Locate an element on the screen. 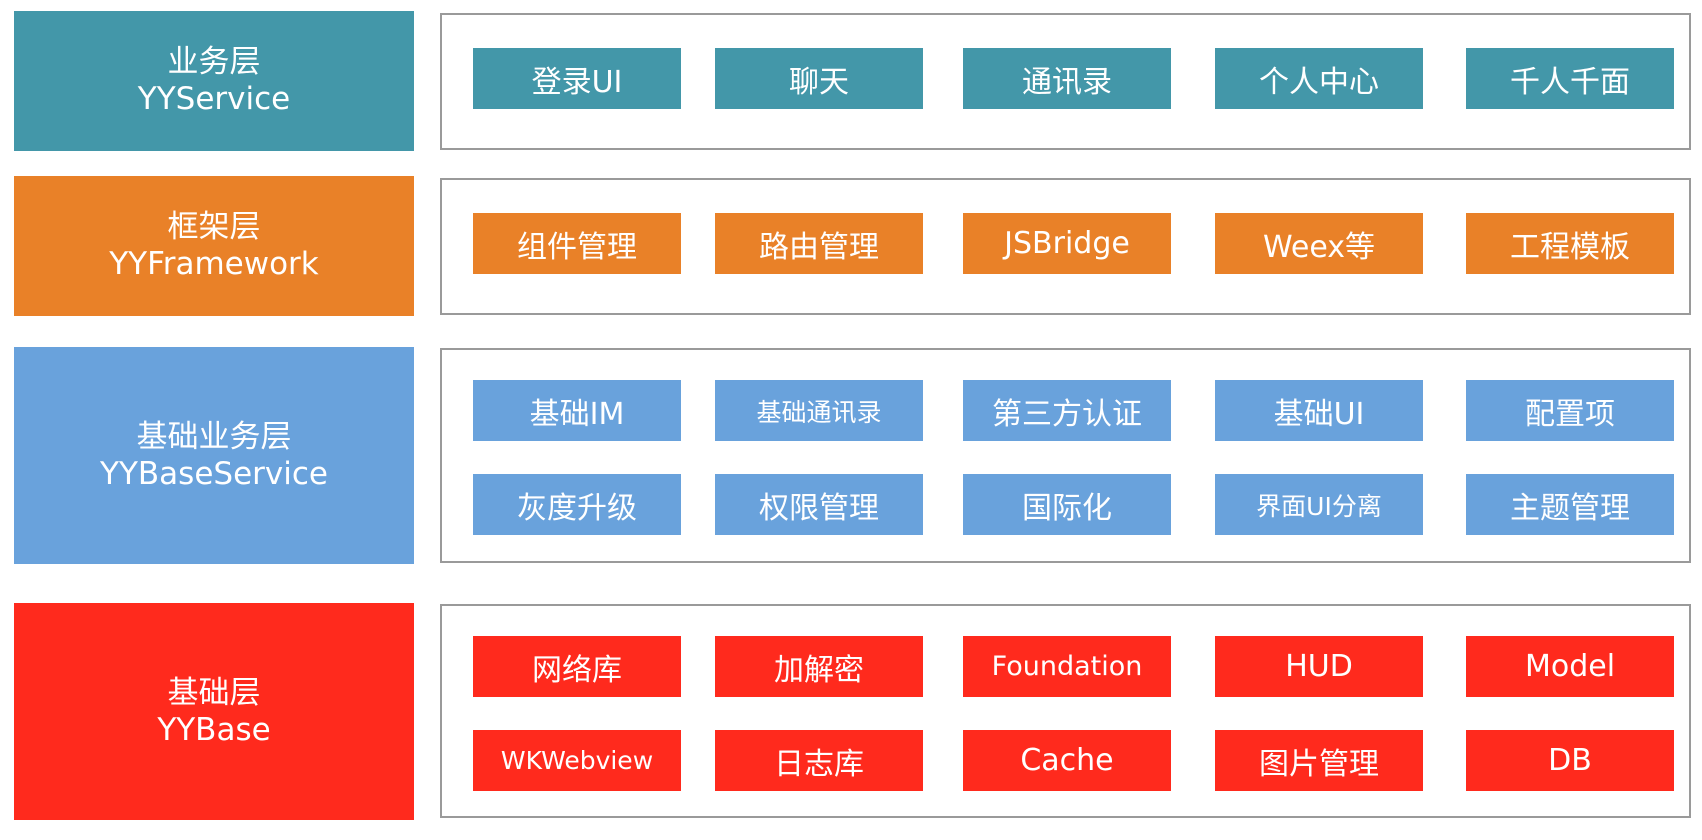 The width and height of the screenshot is (1702, 840). layer-title-en: YYBase is located at coordinates (214, 729).